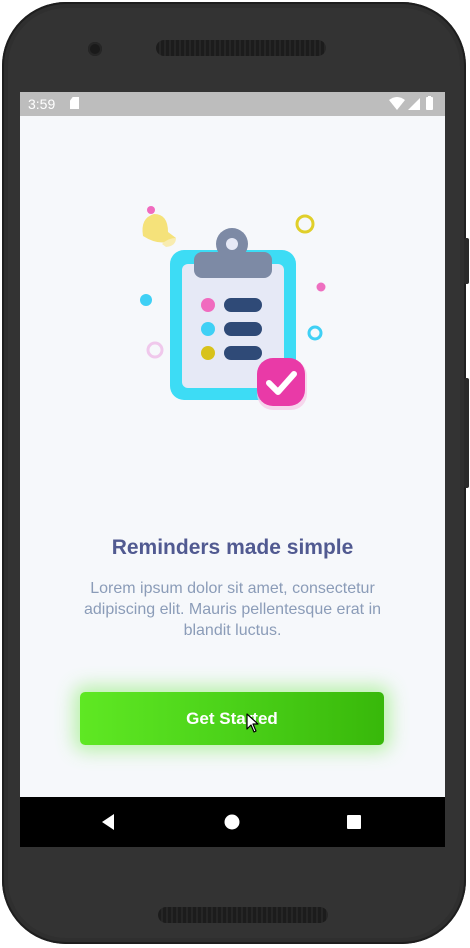 The width and height of the screenshot is (470, 948). I want to click on list-bullet-yellow, so click(208, 353).